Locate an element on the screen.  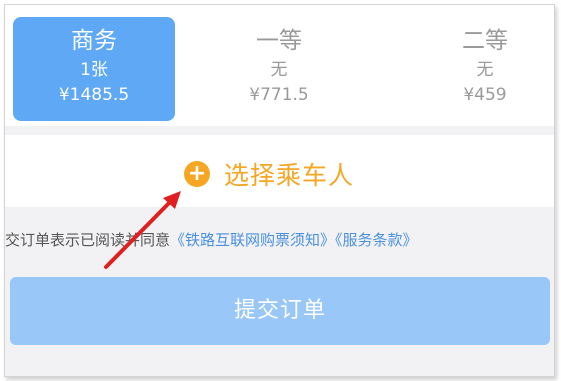
agreement-notice: 交订单表示已阅读并同意《铁路互联网购票须知》《服务条款》 is located at coordinates (279, 240).